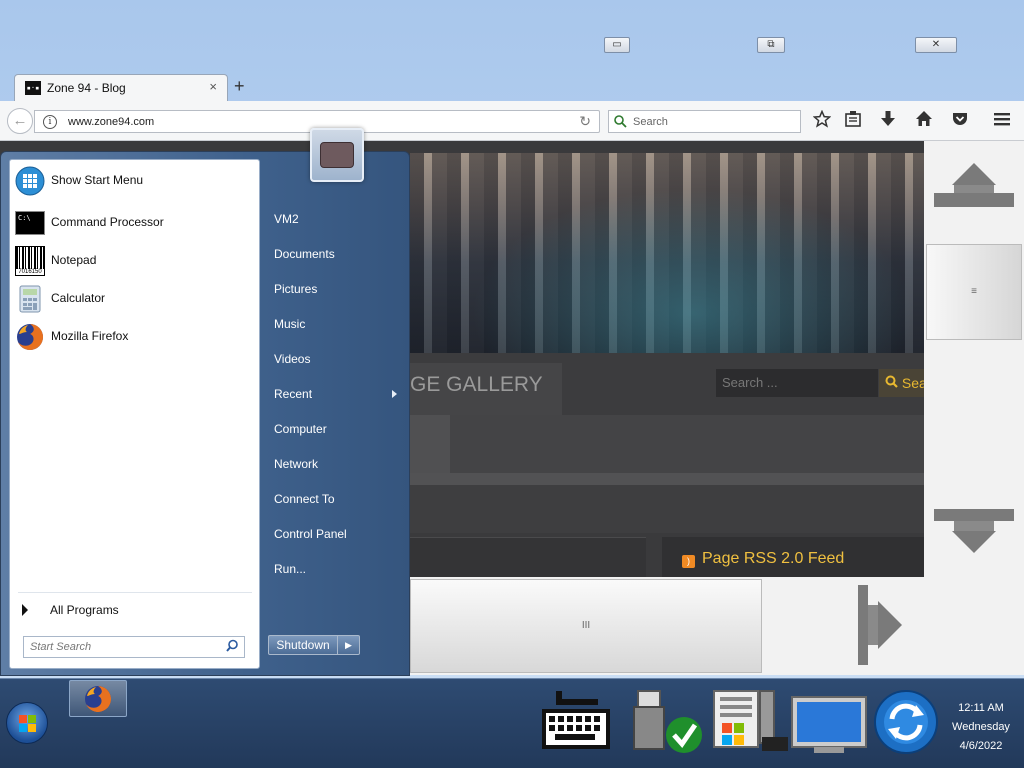 This screenshot has height=768, width=1024. What do you see at coordinates (486, 389) in the screenshot?
I see `gallery-title: GE GALLERY` at bounding box center [486, 389].